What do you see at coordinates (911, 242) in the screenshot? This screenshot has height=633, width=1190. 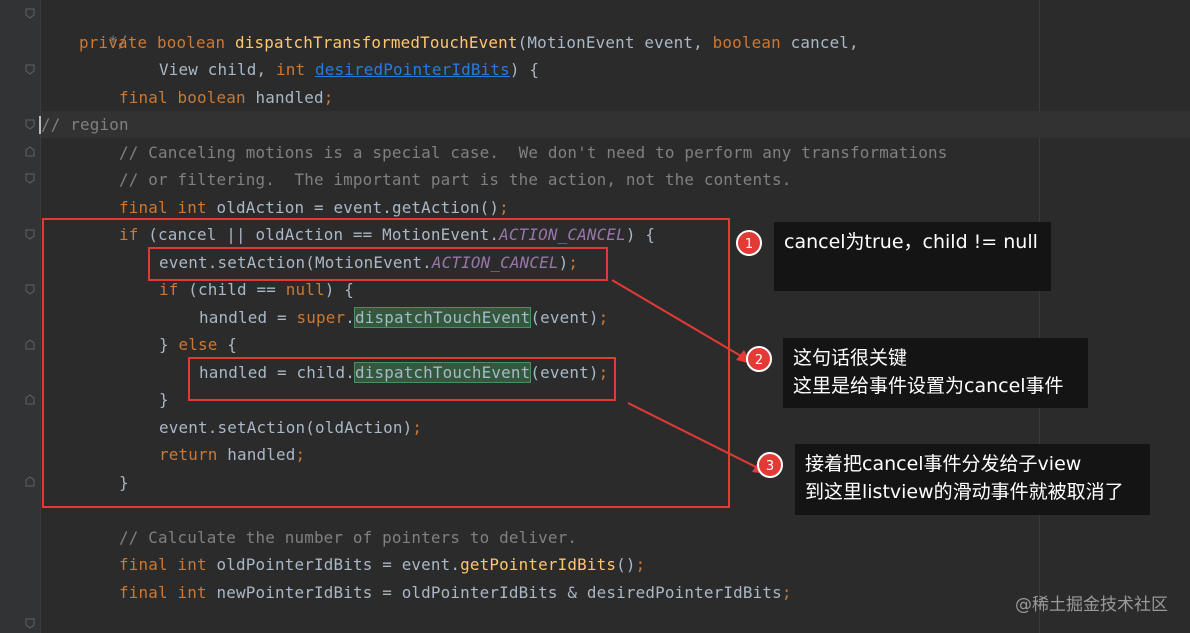 I see `callout-text: cancel为true，child != null` at bounding box center [911, 242].